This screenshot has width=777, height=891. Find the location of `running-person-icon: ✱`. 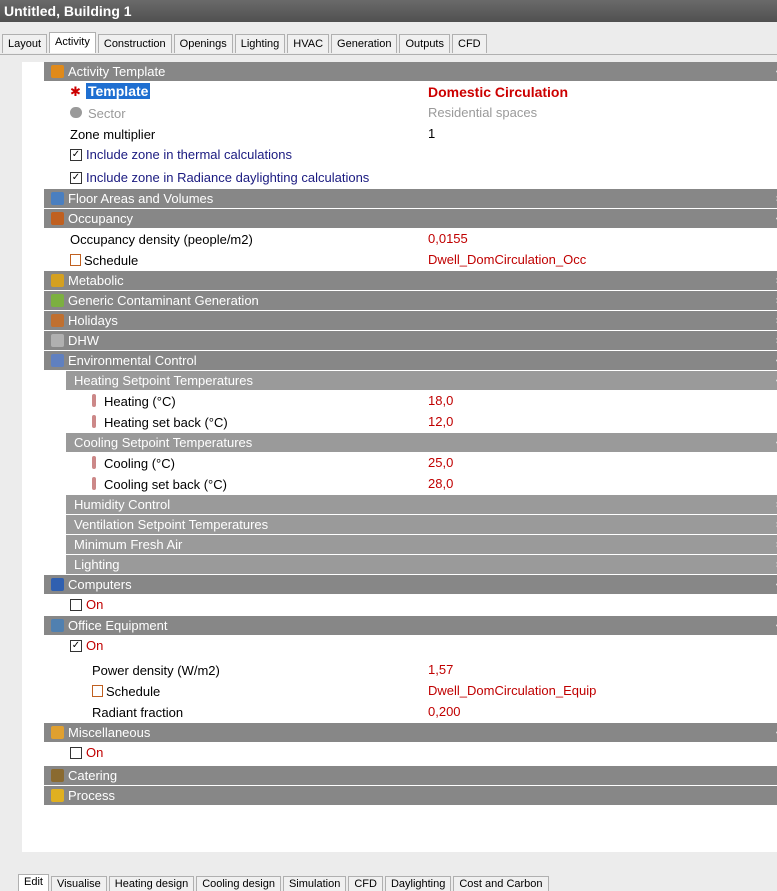

running-person-icon: ✱ is located at coordinates (75, 91).